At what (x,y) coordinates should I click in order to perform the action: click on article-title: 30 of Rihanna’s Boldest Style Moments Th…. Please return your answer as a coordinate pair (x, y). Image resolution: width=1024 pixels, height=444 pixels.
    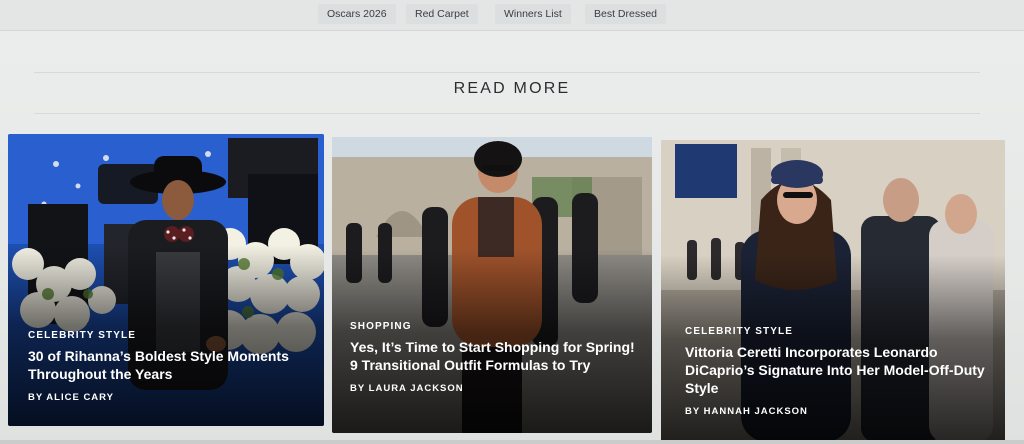
    Looking at the image, I should click on (168, 365).